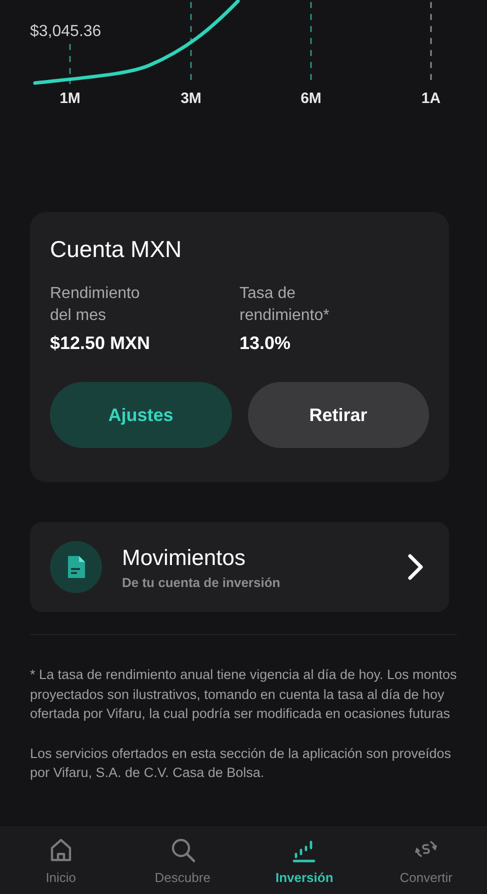 Image resolution: width=487 pixels, height=894 pixels. What do you see at coordinates (338, 415) in the screenshot?
I see `withdraw-button: Retirar` at bounding box center [338, 415].